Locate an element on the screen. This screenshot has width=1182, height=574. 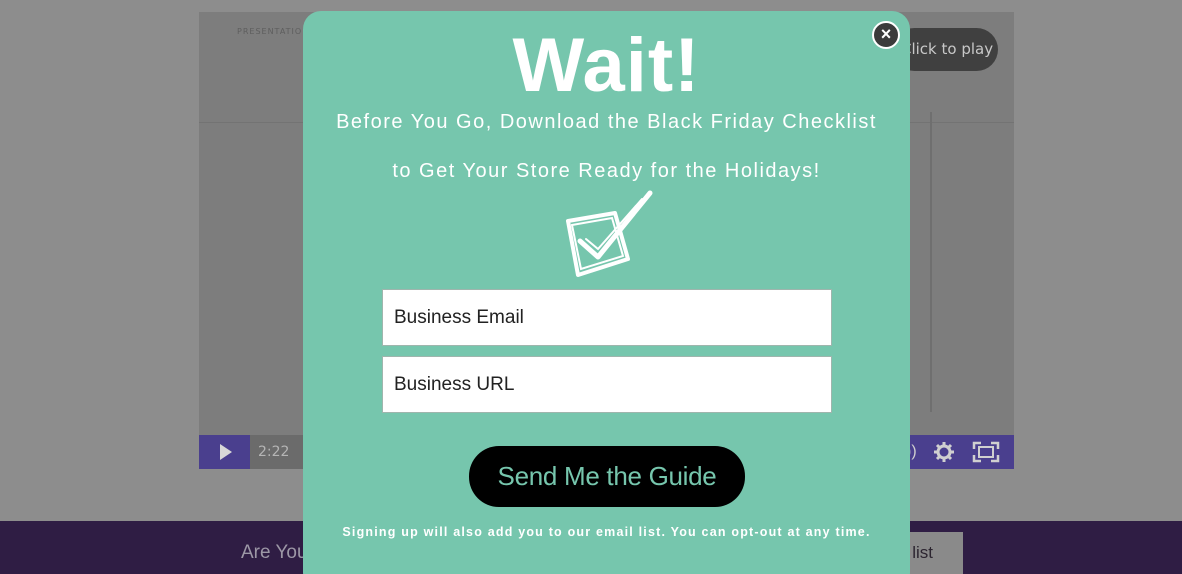
business-email-input is located at coordinates (607, 317).